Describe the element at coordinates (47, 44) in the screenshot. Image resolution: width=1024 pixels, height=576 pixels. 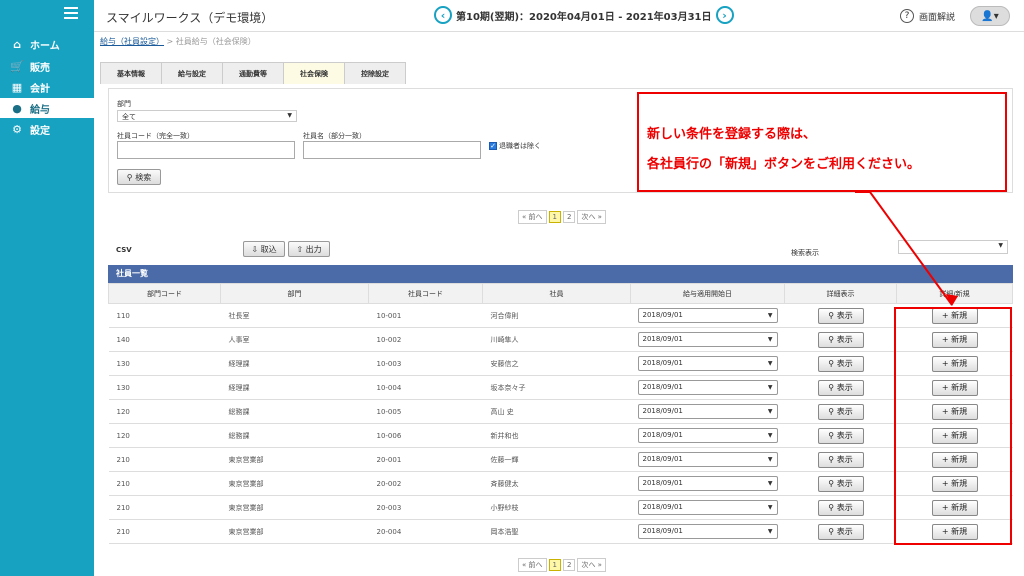
I see `sidebar-item-home: ⌂ ホーム` at that location.